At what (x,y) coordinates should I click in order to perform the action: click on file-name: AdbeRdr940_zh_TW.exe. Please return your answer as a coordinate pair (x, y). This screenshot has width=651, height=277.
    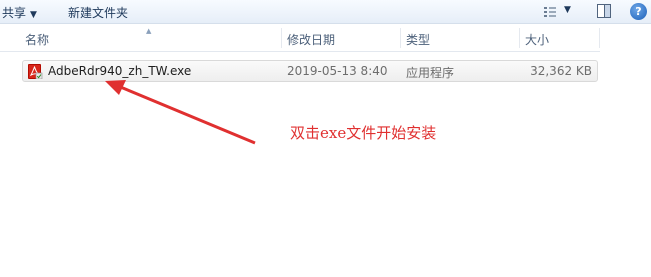
    Looking at the image, I should click on (120, 71).